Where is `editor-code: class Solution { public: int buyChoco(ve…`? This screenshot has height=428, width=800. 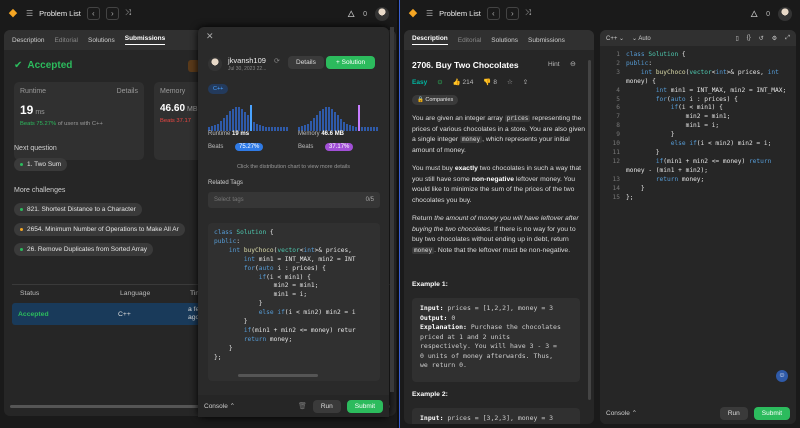
editor-code: class Solution { public: int buyChoco(ve… is located at coordinates (710, 126).